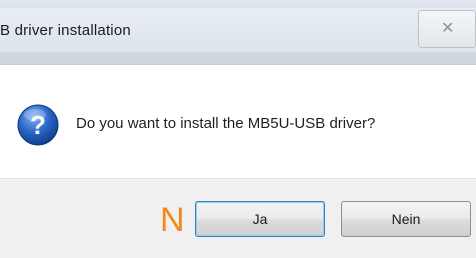 The width and height of the screenshot is (476, 258). What do you see at coordinates (260, 219) in the screenshot?
I see `yes-button: Ja` at bounding box center [260, 219].